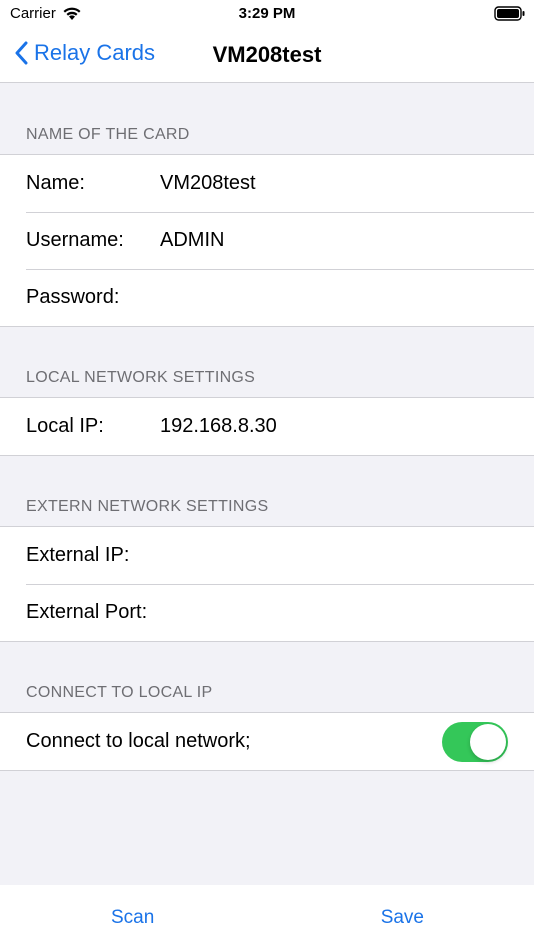 This screenshot has width=534, height=950. What do you see at coordinates (509, 13) in the screenshot?
I see `battery-icon` at bounding box center [509, 13].